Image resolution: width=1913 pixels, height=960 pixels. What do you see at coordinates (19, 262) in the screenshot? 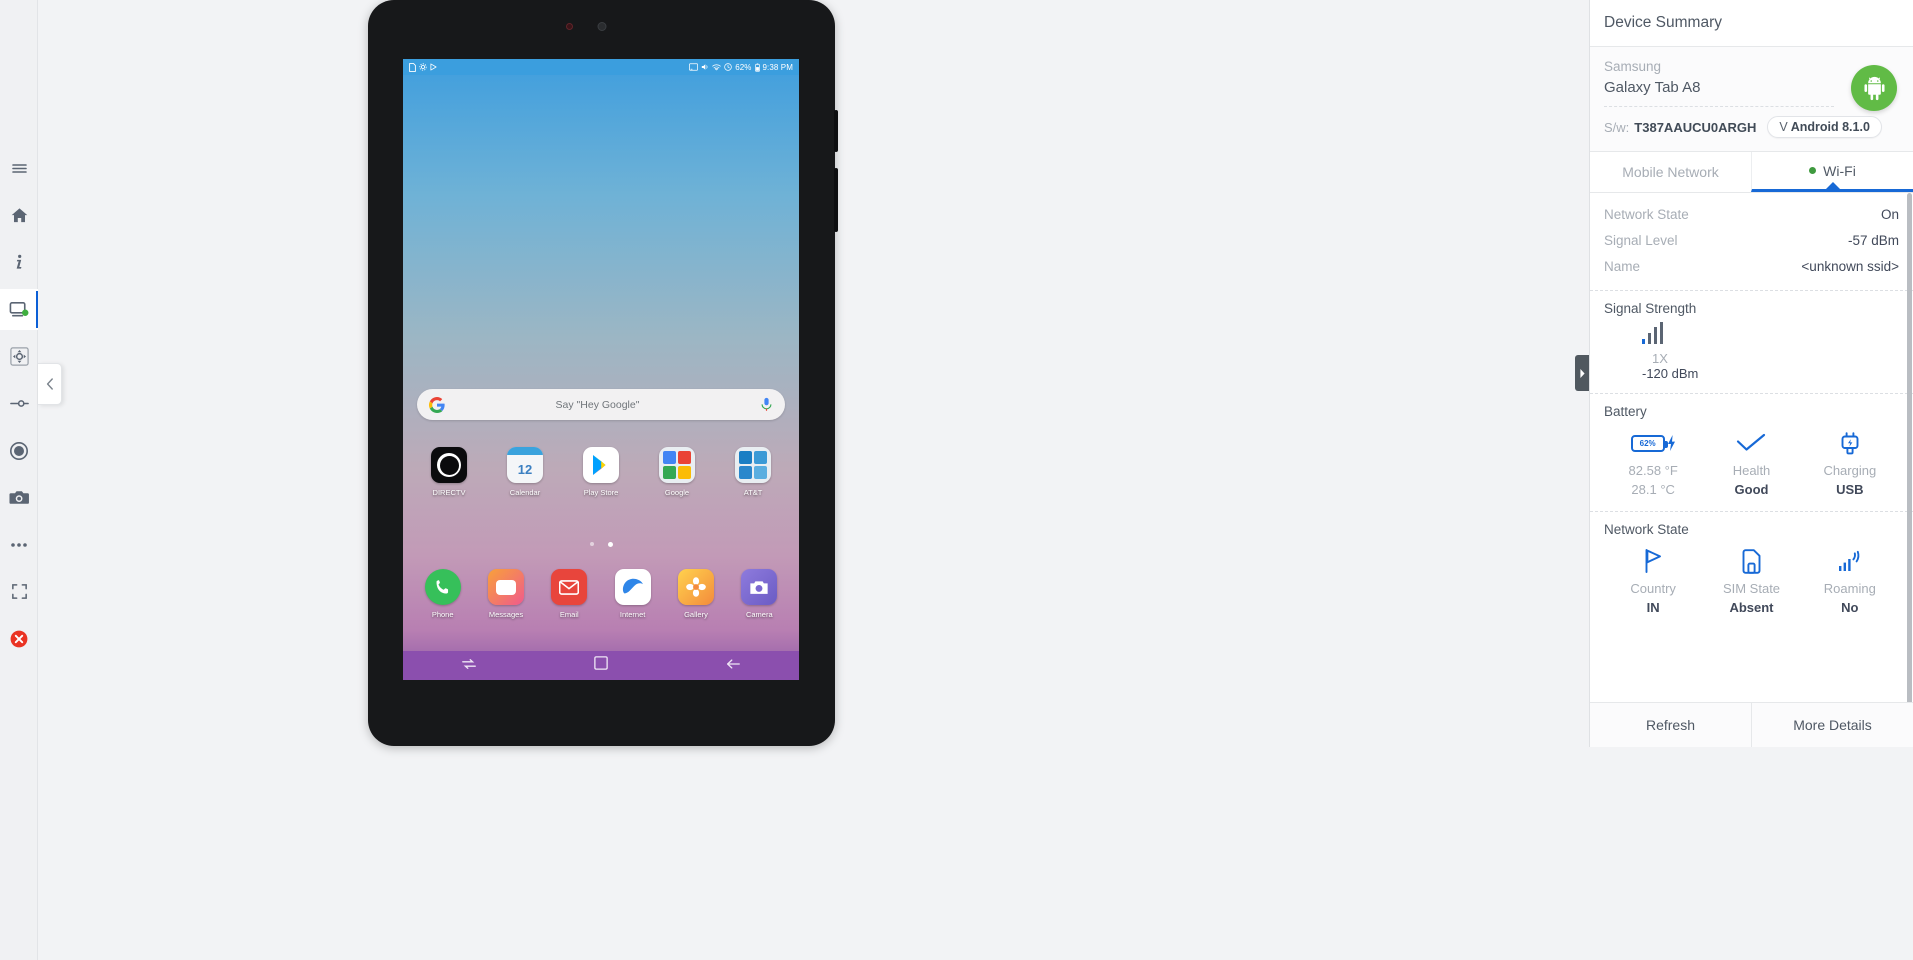
I see `info-icon` at bounding box center [19, 262].